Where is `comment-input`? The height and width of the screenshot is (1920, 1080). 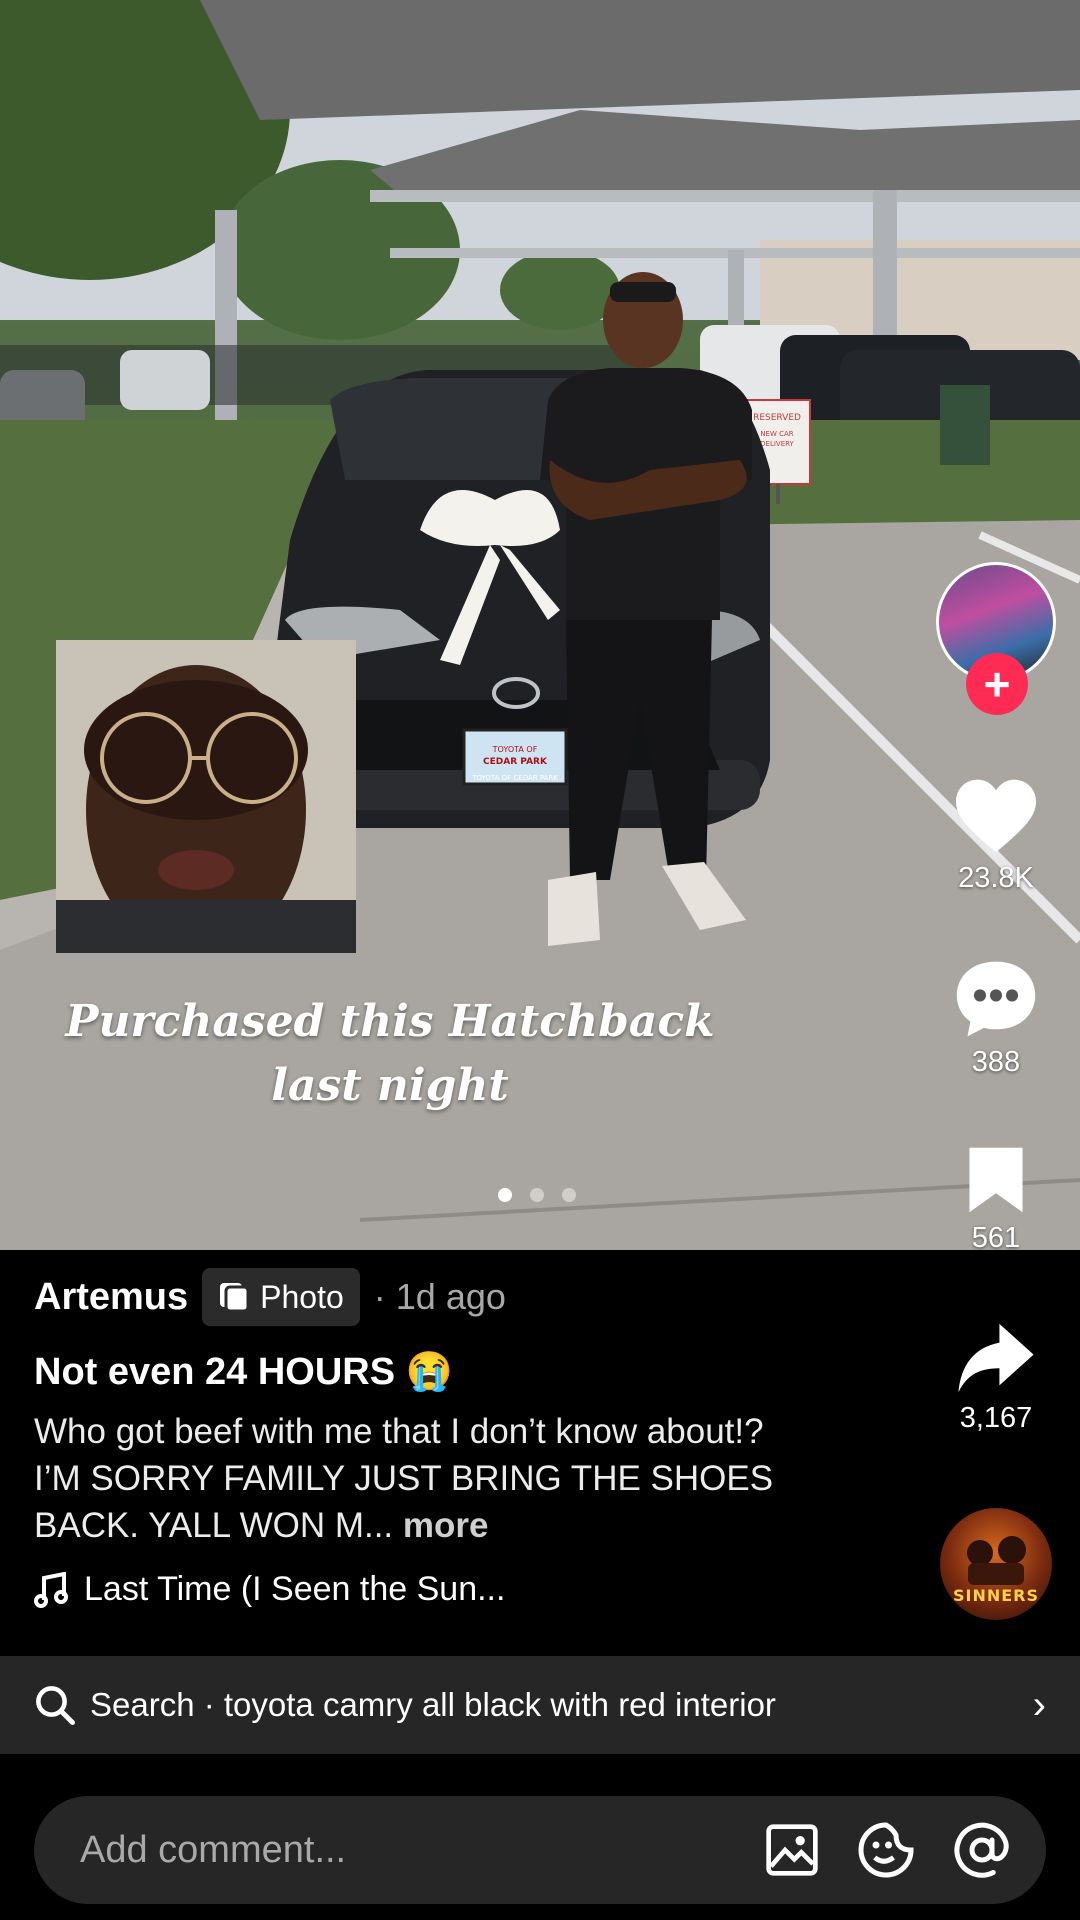 comment-input is located at coordinates (404, 1850).